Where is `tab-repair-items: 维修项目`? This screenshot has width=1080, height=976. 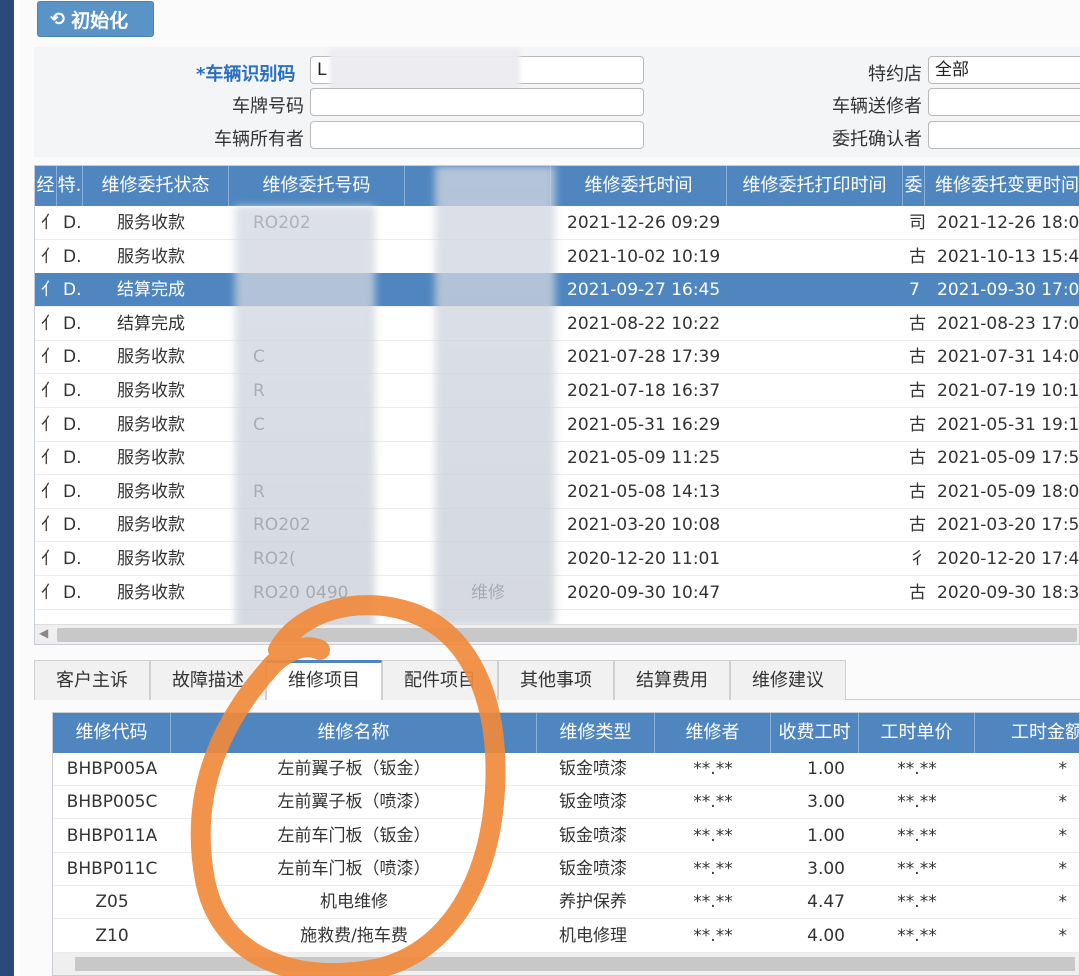 tab-repair-items: 维修项目 is located at coordinates (324, 680).